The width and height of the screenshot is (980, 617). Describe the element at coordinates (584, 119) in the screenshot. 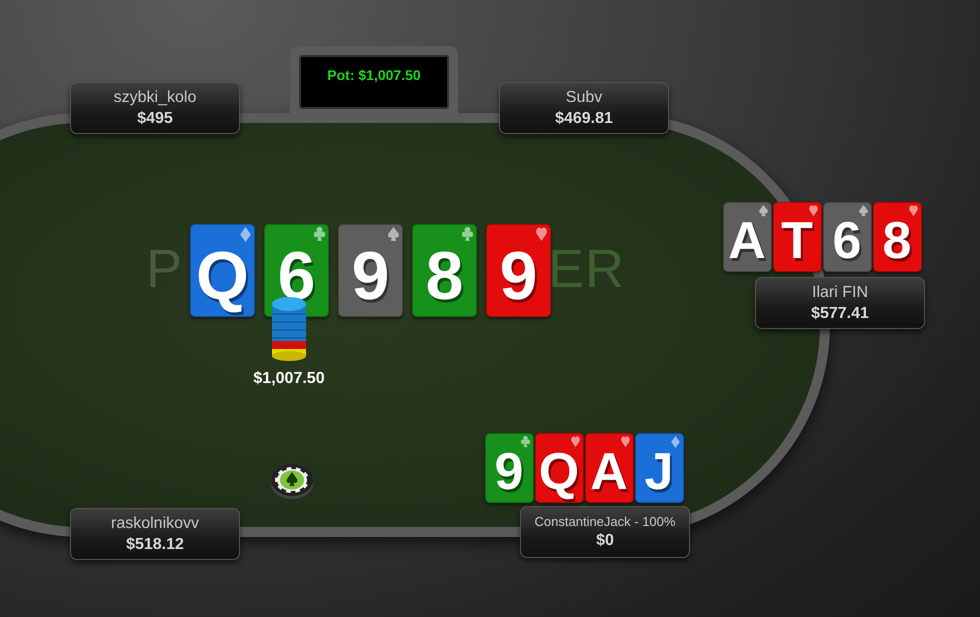

I see `player-stack: $469.81` at that location.